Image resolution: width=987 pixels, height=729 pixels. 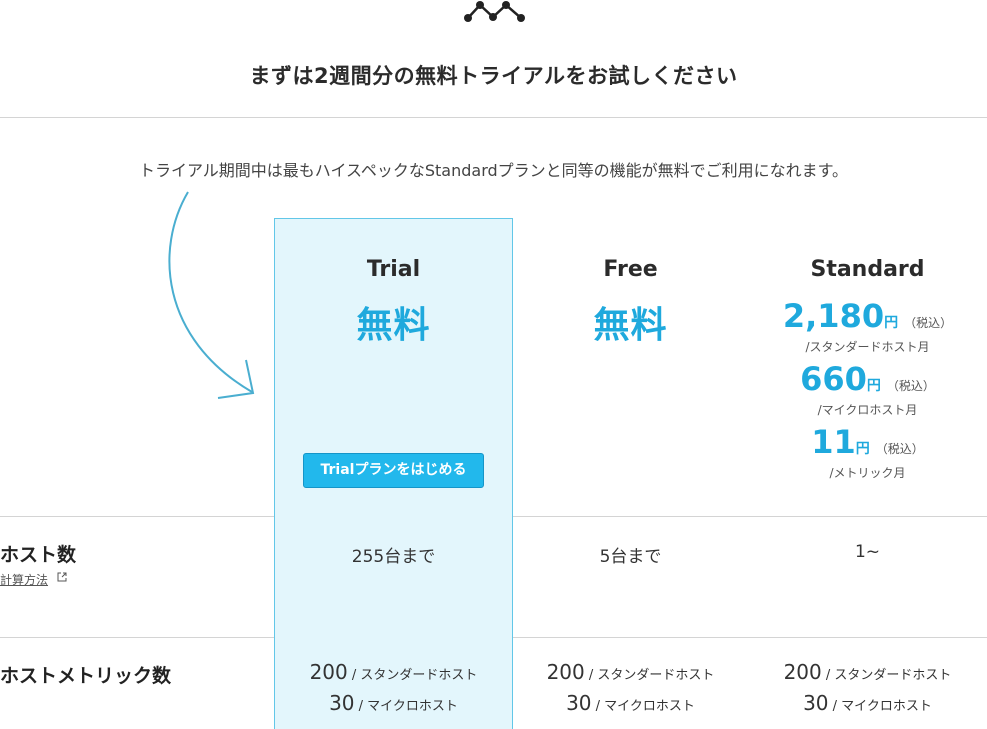 I want to click on metric-price: 11円 （税込）, so click(x=867, y=442).